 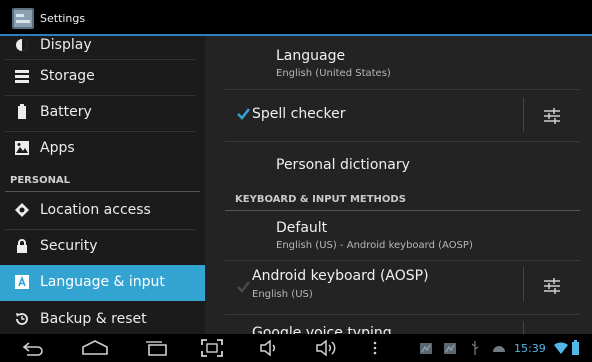 What do you see at coordinates (269, 348) in the screenshot?
I see `volume-down-icon` at bounding box center [269, 348].